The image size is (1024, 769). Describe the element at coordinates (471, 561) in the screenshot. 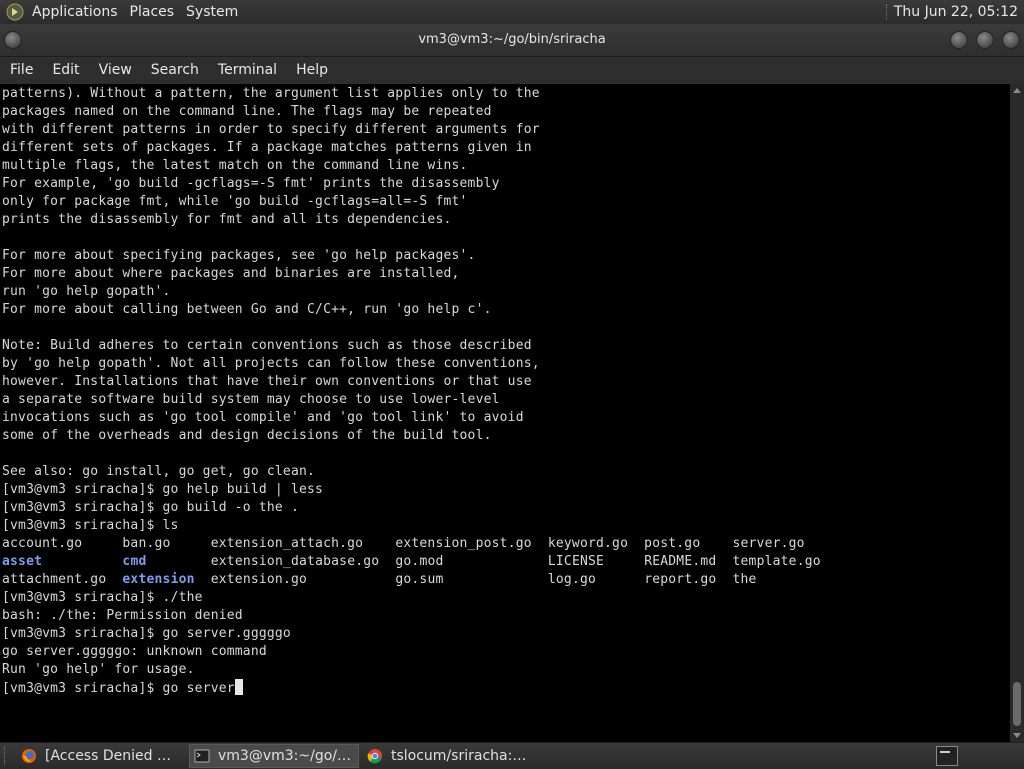

I see `ls-file-entry: go.mod` at that location.